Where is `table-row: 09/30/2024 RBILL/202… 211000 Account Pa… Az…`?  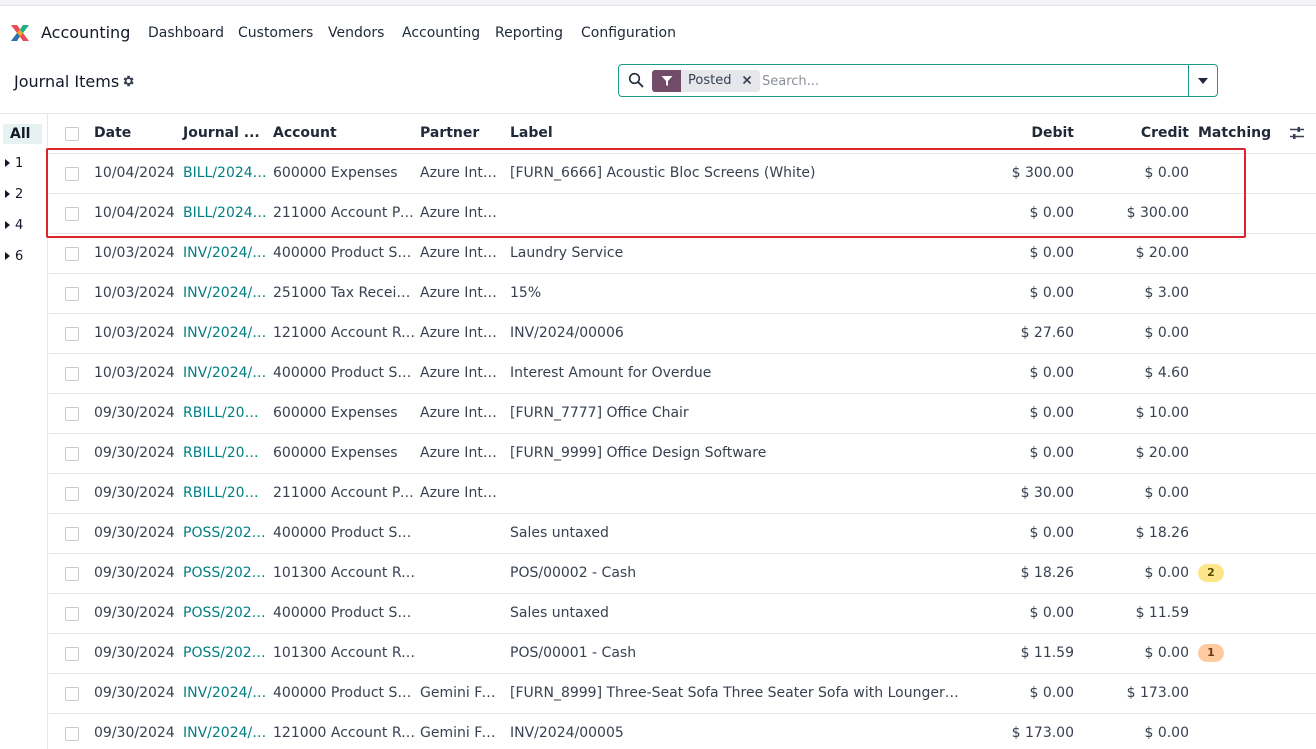
table-row: 09/30/2024 RBILL/202… 211000 Account Pa… Az… is located at coordinates (682, 494).